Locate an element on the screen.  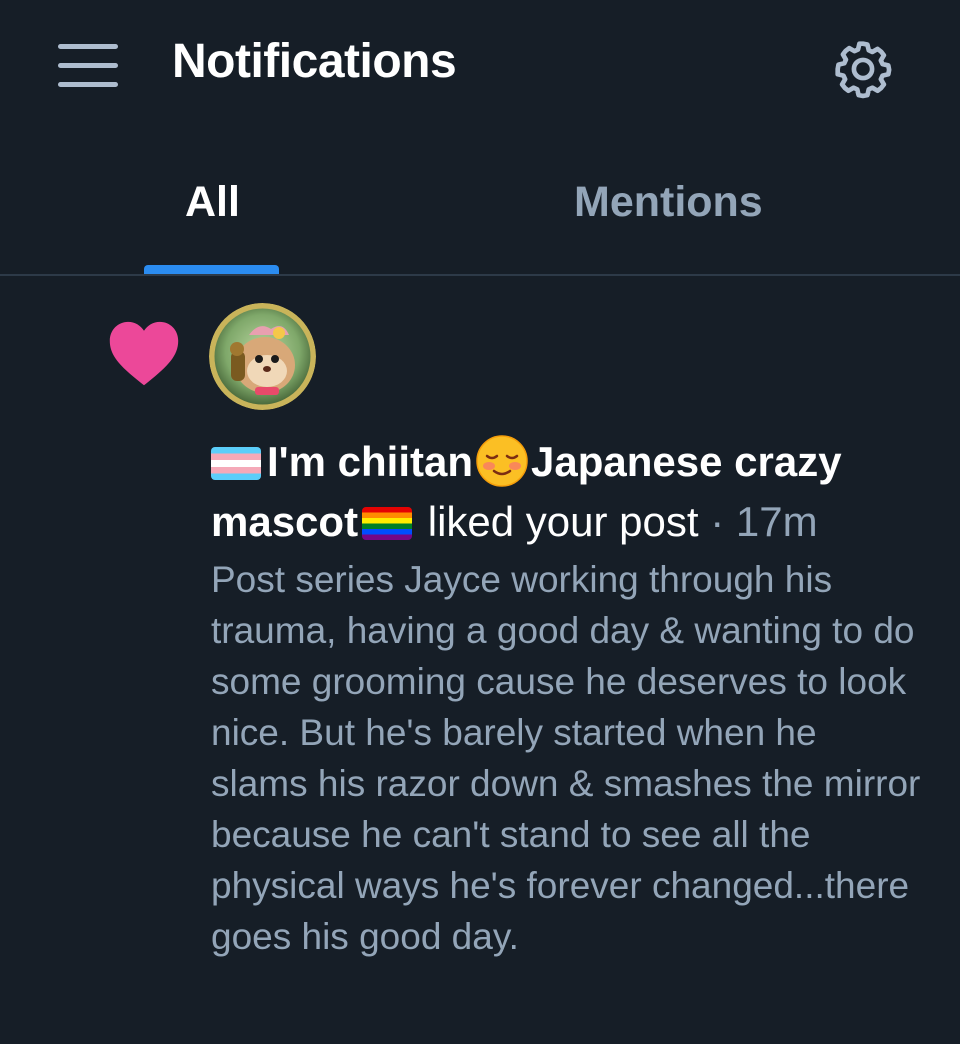
hamburger-menu-icon is located at coordinates (88, 68).